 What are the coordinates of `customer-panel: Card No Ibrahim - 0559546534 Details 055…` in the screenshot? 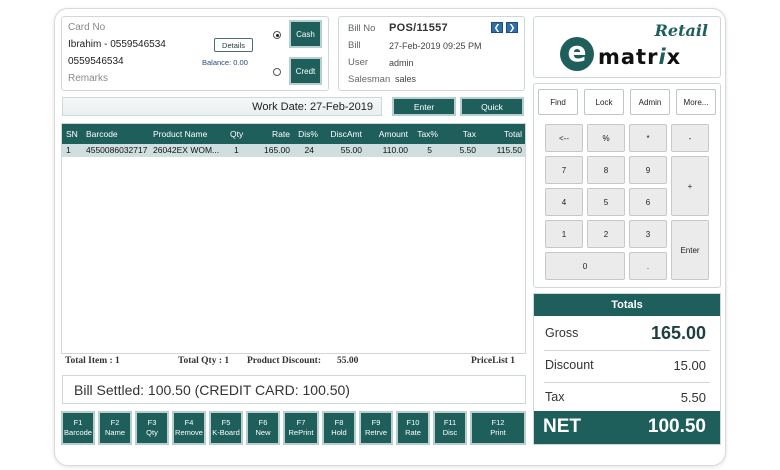 It's located at (195, 53).